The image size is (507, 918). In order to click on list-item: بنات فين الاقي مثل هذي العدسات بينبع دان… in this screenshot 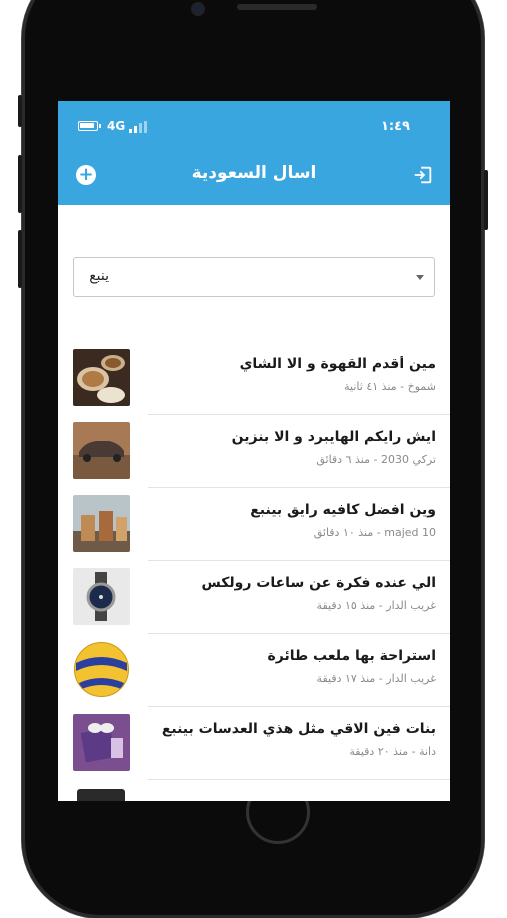, I will do `click(254, 743)`.